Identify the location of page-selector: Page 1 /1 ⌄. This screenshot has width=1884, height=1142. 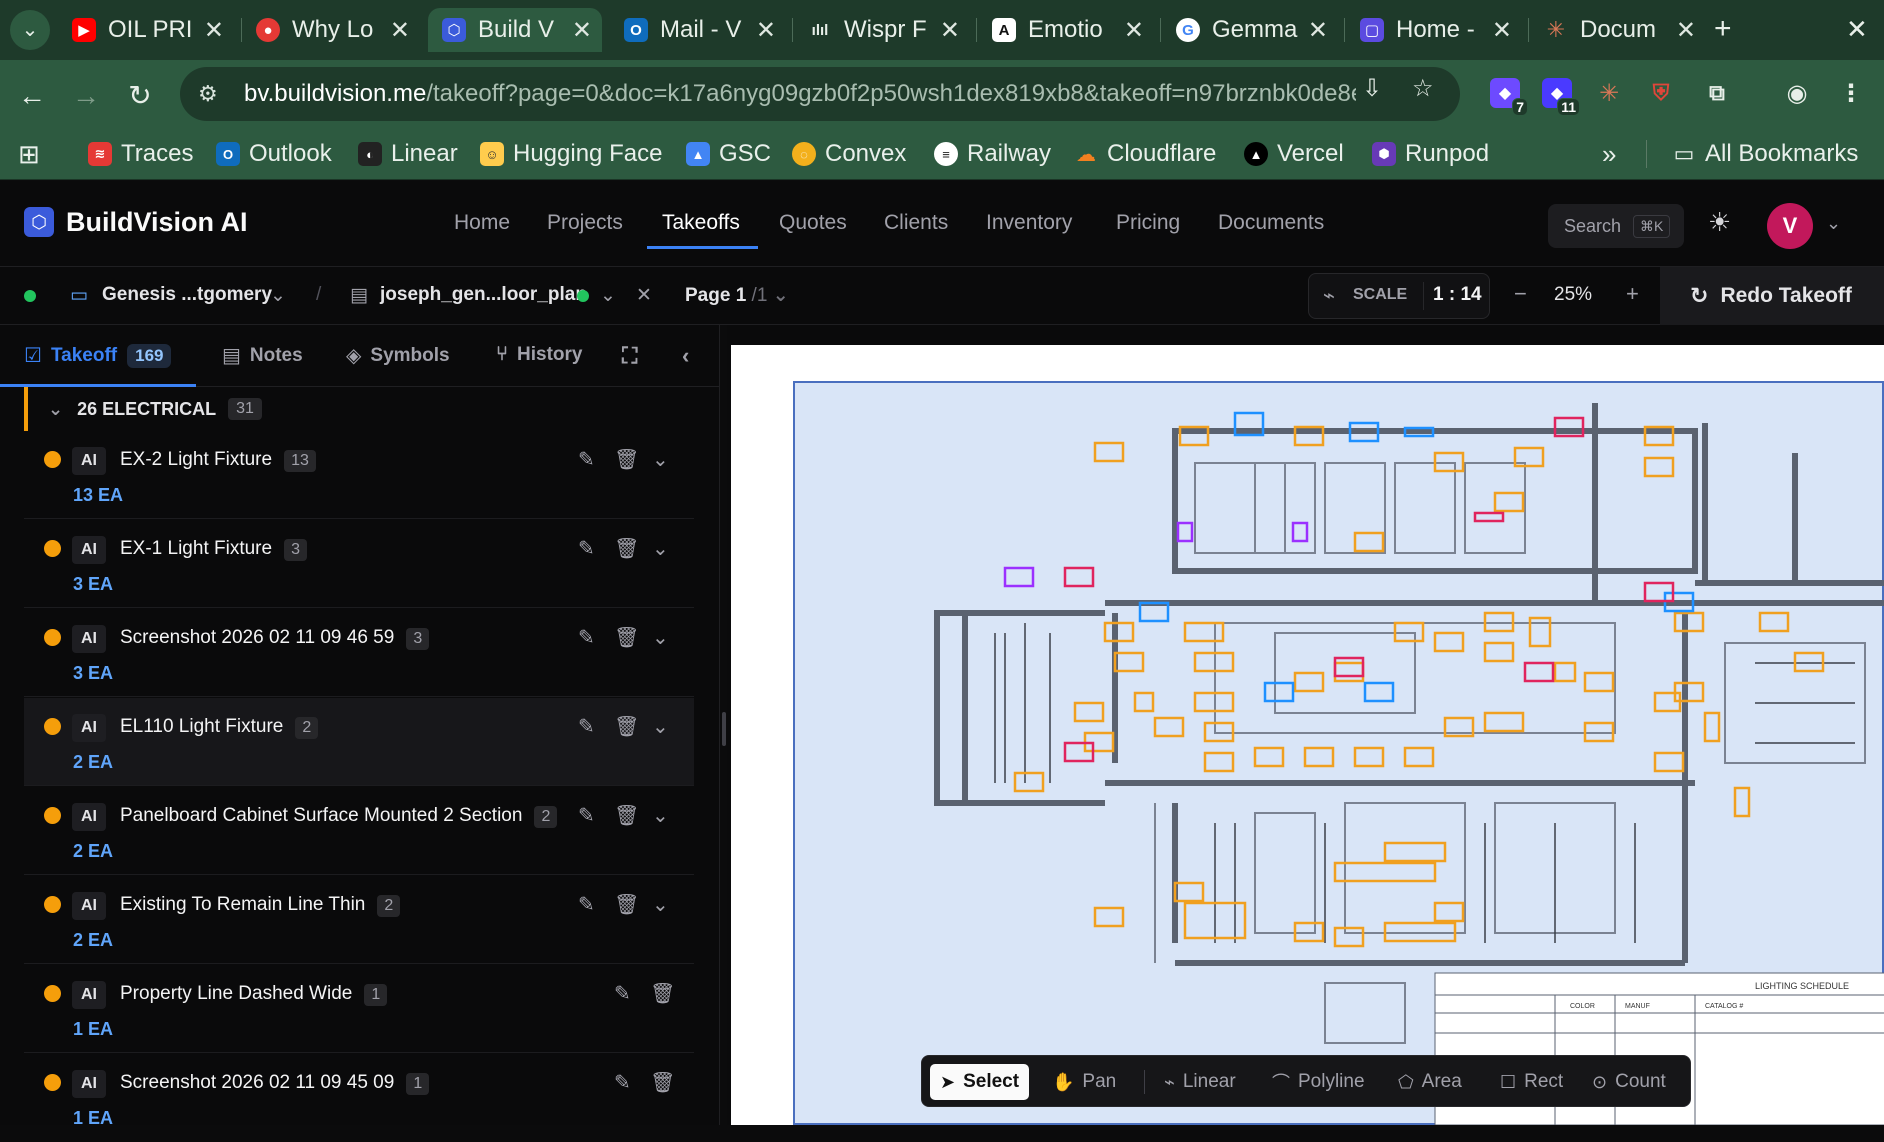
(737, 295).